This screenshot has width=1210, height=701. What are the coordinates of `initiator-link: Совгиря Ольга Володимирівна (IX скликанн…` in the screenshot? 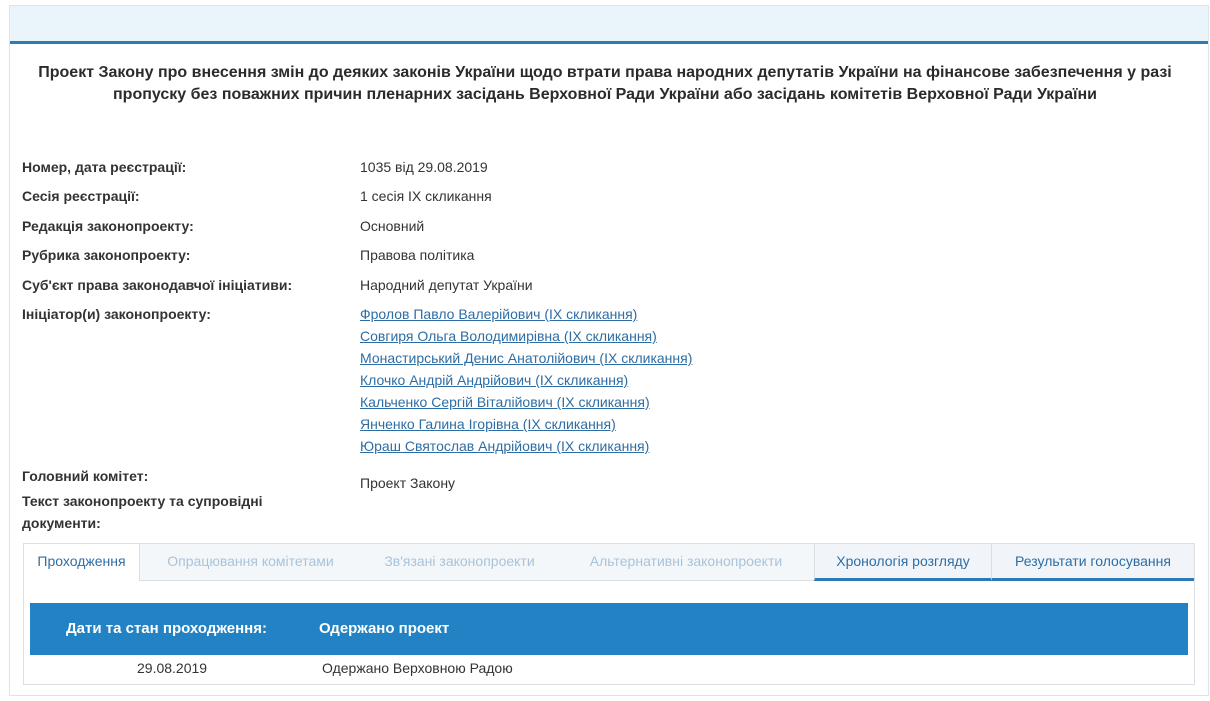 It's located at (526, 336).